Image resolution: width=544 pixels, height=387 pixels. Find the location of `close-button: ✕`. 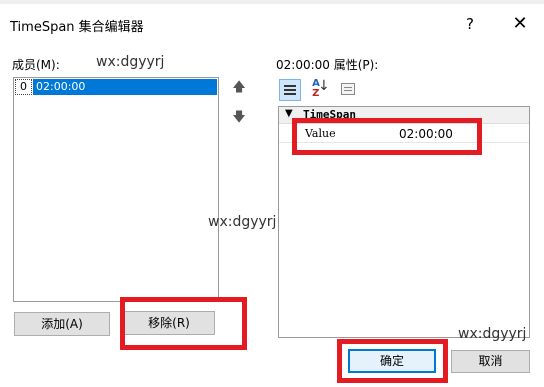

close-button: ✕ is located at coordinates (520, 24).